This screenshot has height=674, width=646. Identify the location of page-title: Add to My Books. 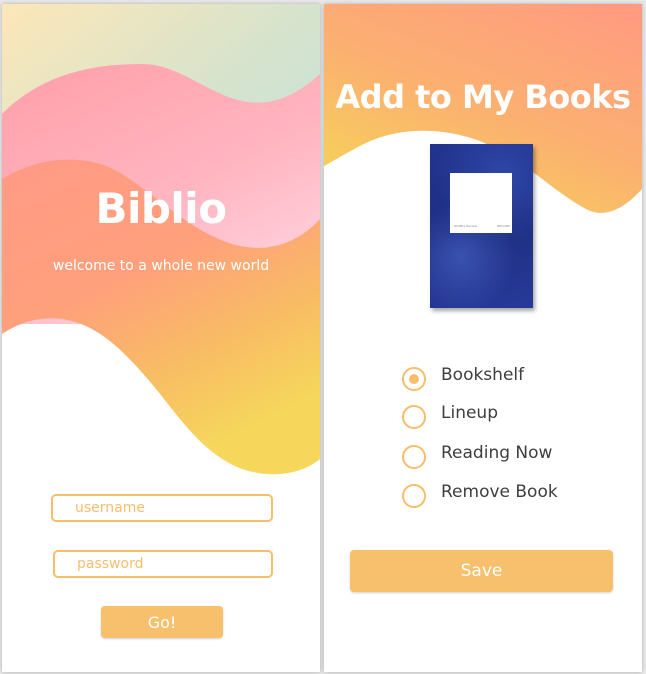
(483, 97).